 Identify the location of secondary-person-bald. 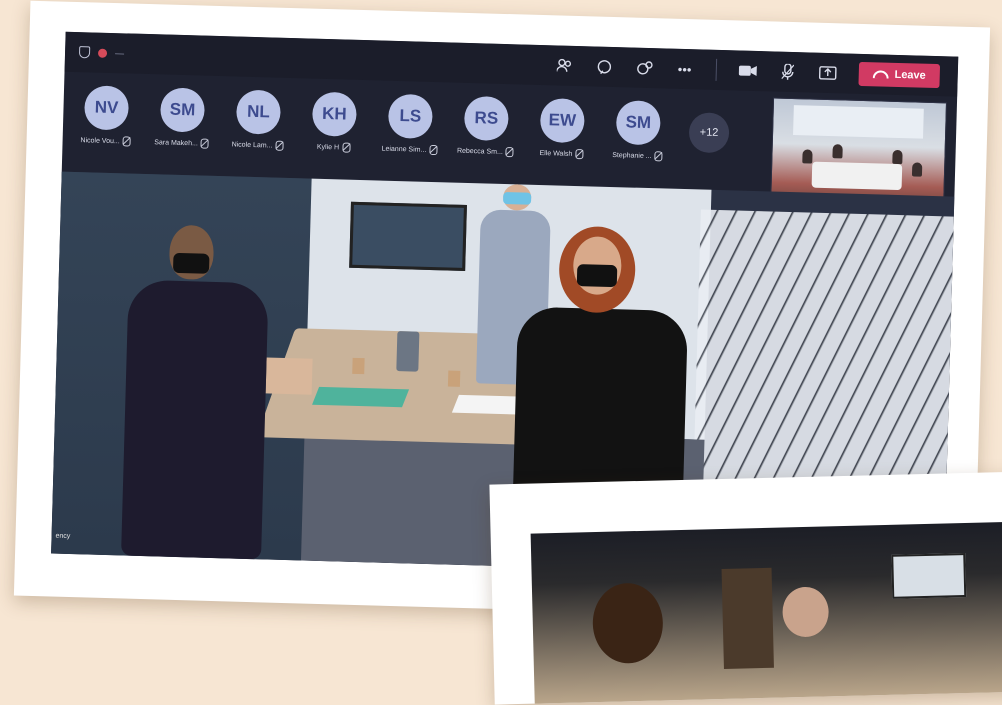
(805, 612).